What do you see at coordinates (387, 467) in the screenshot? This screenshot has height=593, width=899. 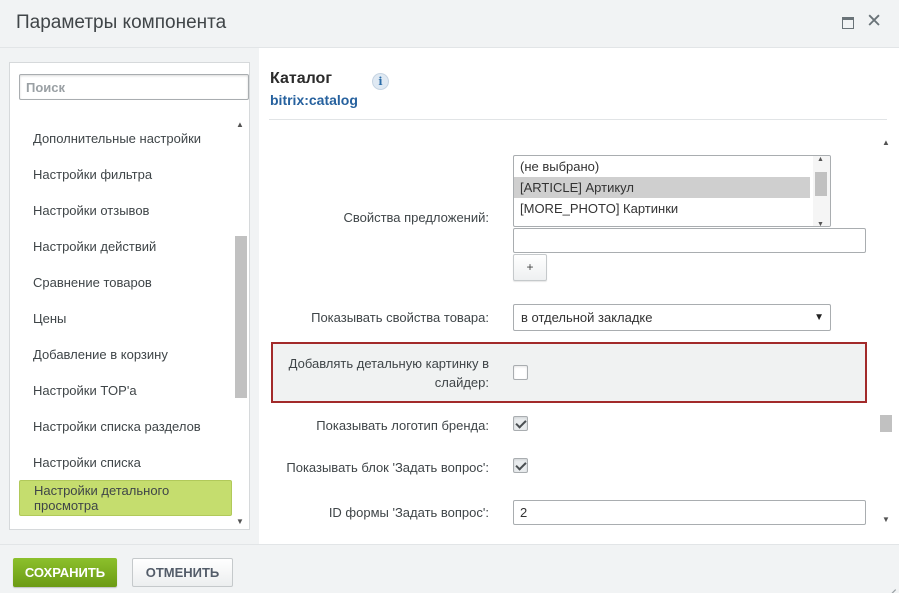 I see `show-ask-block-label: Показывать блок 'Задать вопрос':` at bounding box center [387, 467].